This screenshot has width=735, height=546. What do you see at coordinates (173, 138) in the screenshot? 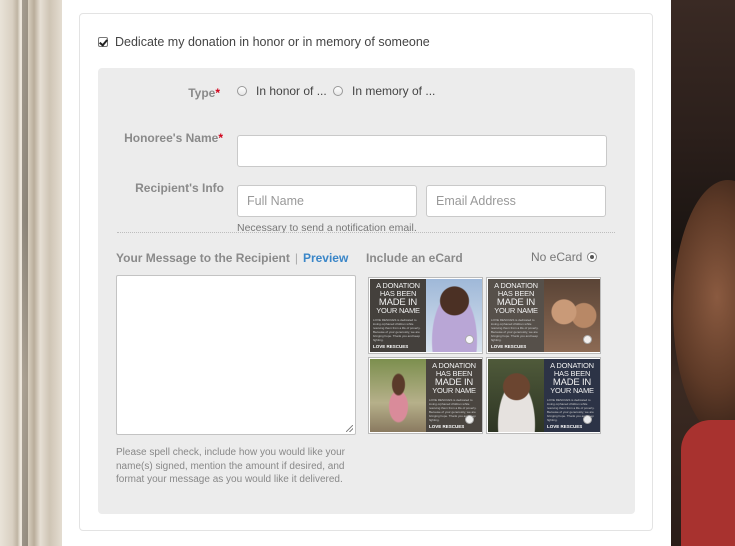
I see `honoree-label: Honoree's Name*` at bounding box center [173, 138].